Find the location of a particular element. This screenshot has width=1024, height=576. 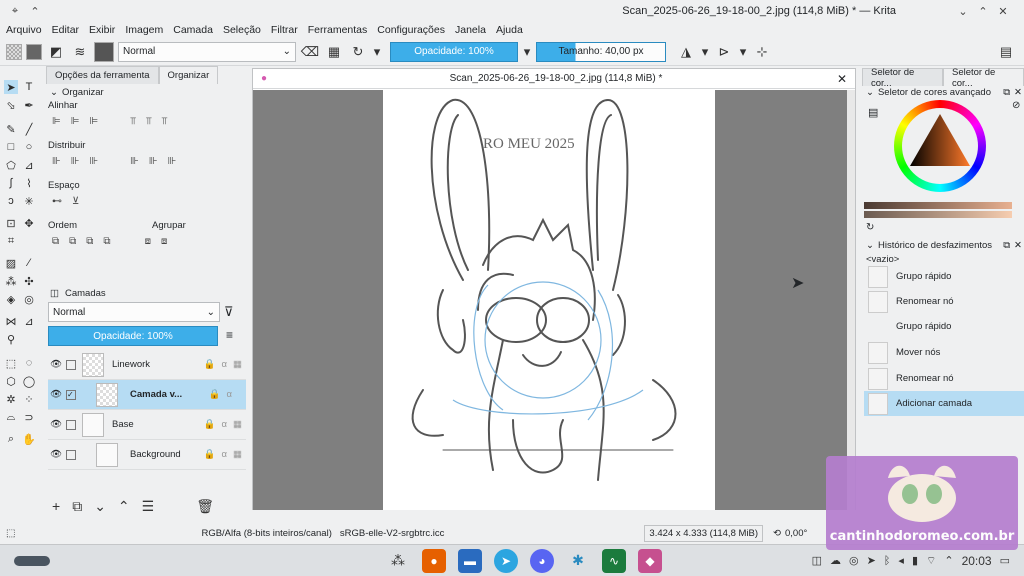

wrap-around-icon: ⊹ is located at coordinates (762, 52).